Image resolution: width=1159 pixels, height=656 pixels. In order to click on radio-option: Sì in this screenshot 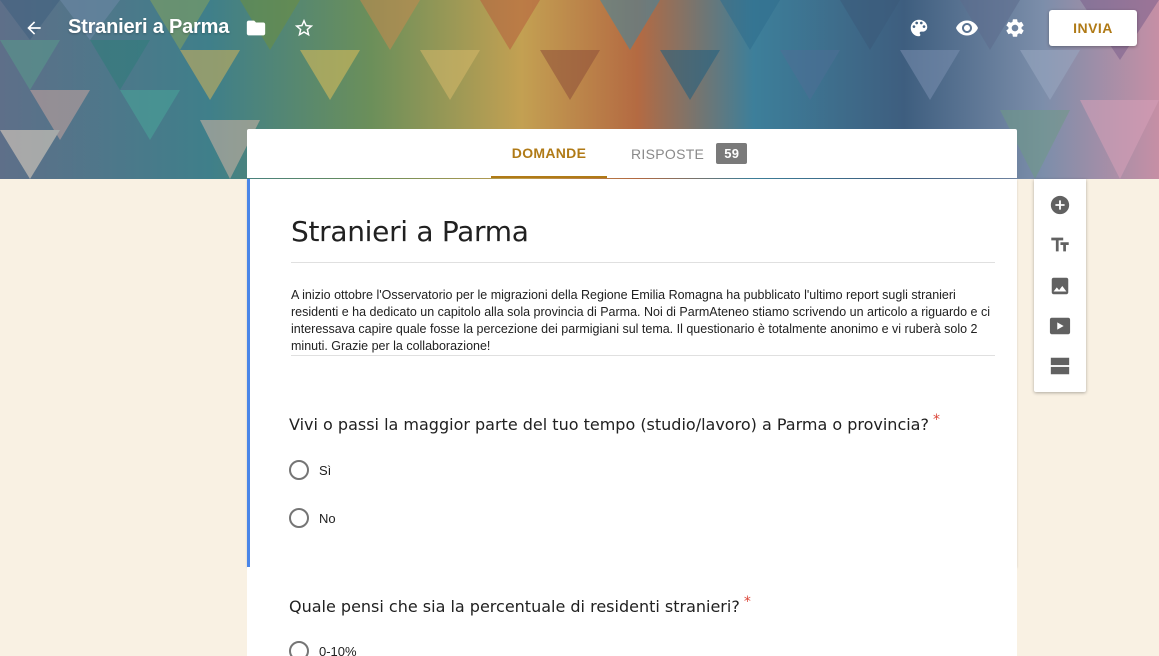, I will do `click(310, 470)`.